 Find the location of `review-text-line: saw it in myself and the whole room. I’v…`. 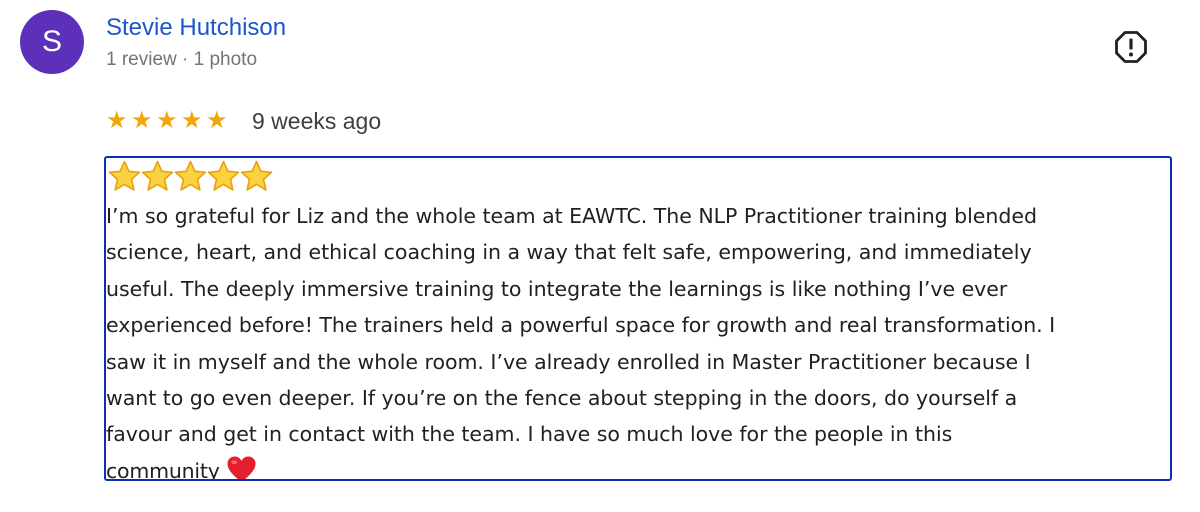

review-text-line: saw it in myself and the whole room. I’v… is located at coordinates (568, 361).